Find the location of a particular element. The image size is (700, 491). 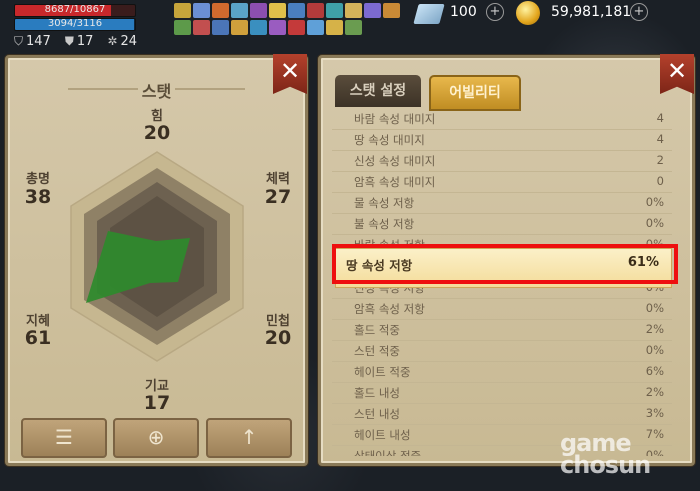

stat-list-button: ☰ is located at coordinates (64, 438).